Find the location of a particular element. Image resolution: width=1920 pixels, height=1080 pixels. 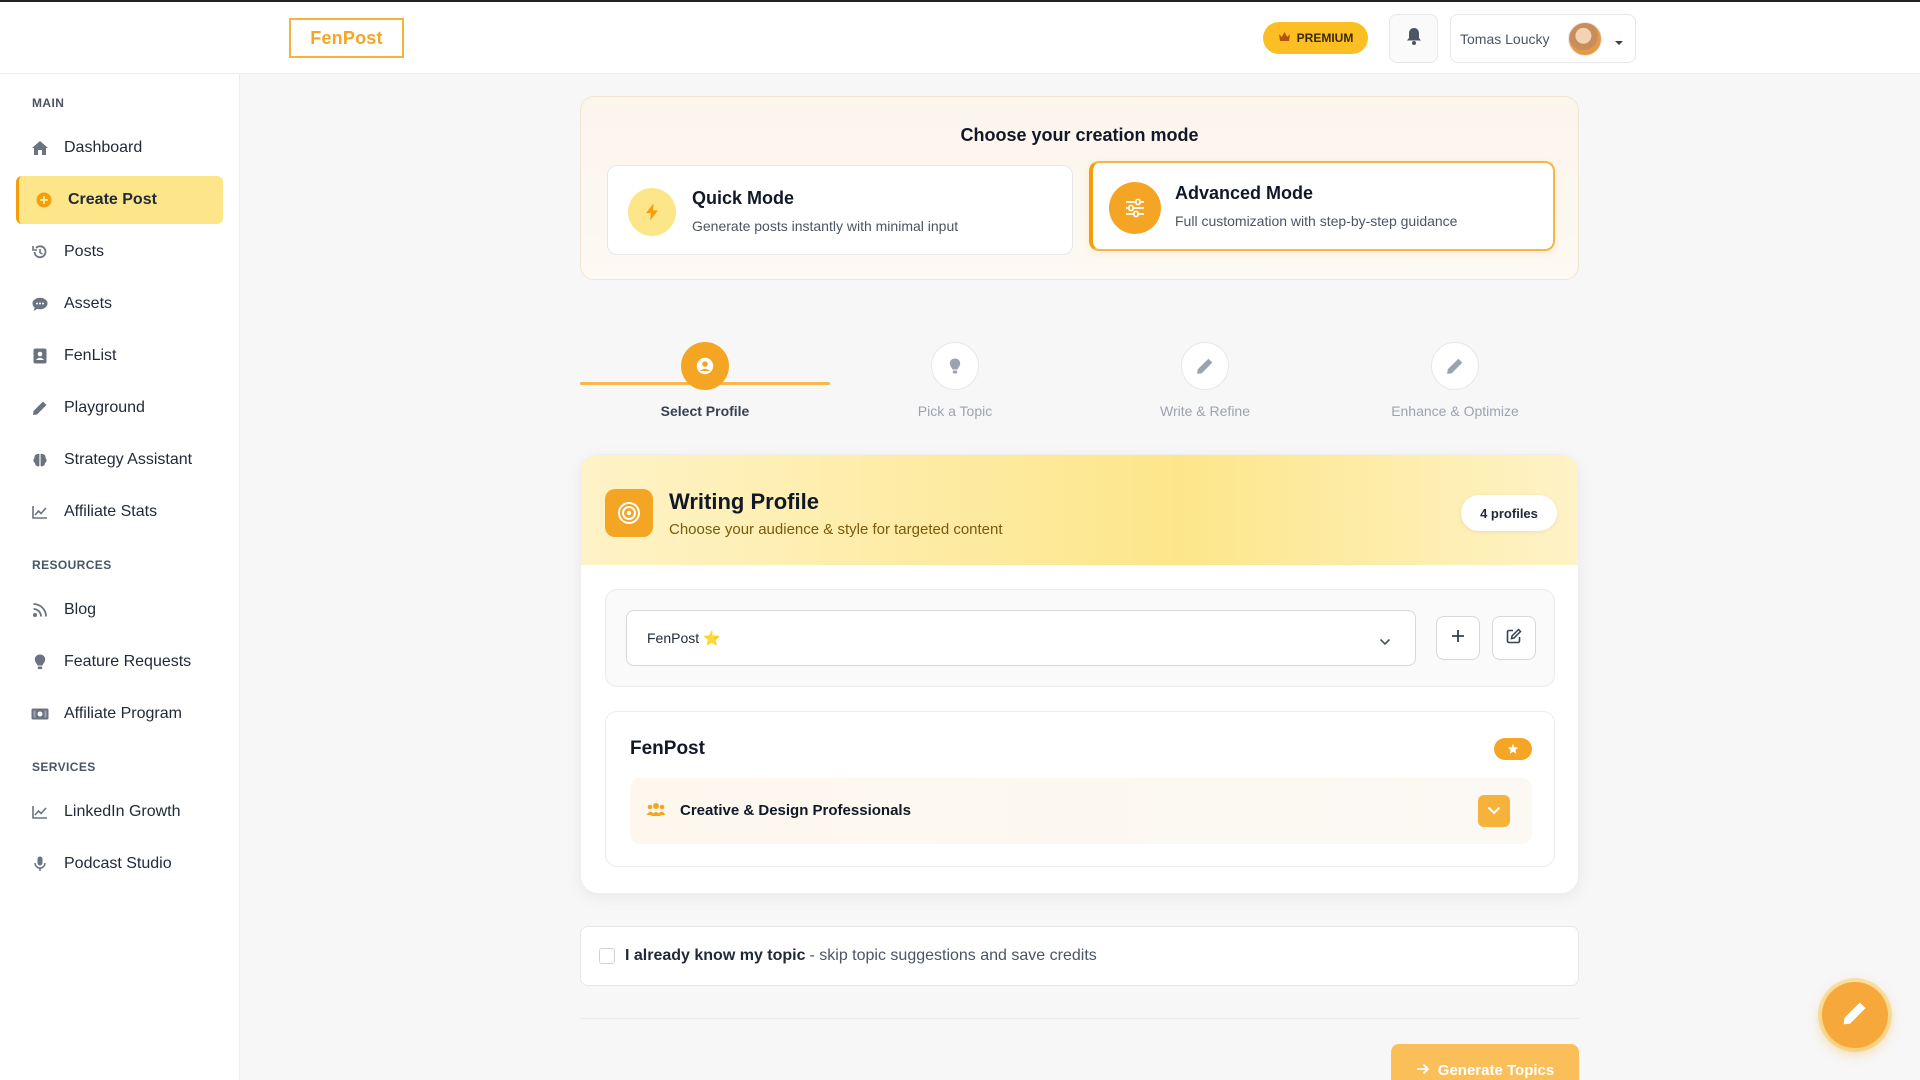

profile-detail-card: FenPost Creative & Design Professionals is located at coordinates (1080, 789).